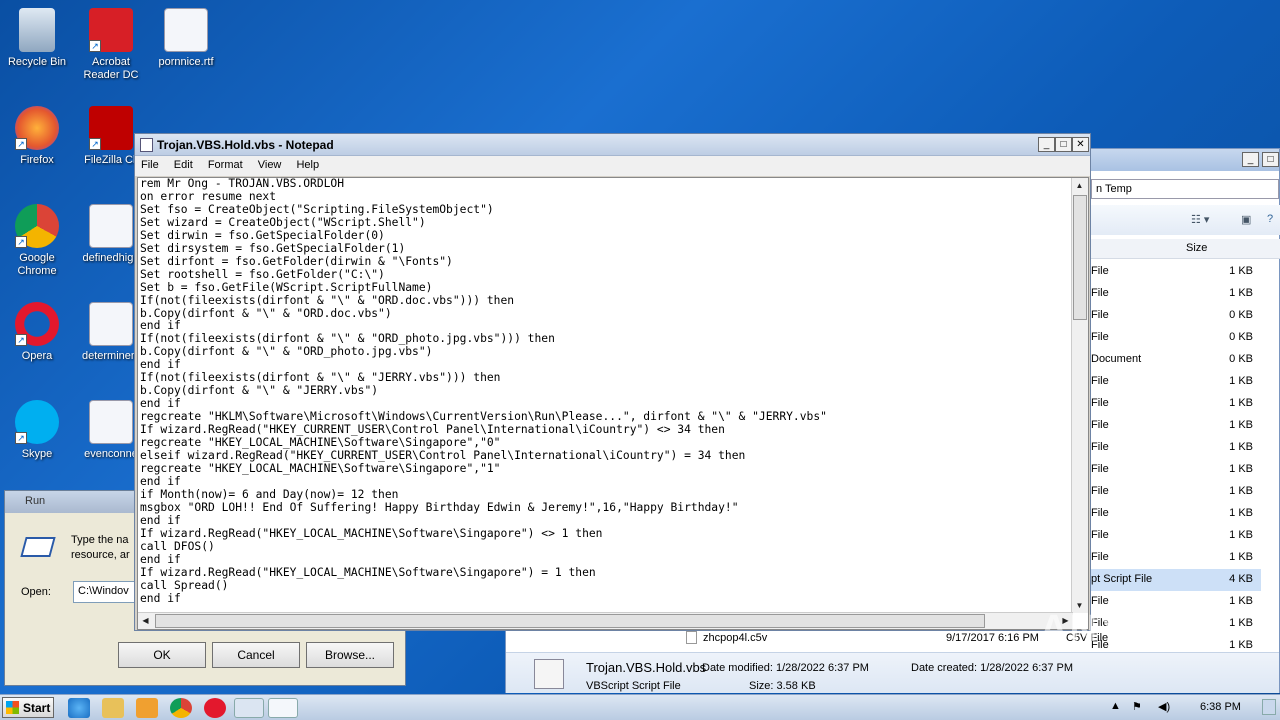 The image size is (1280, 720). Describe the element at coordinates (181, 708) in the screenshot. I see `chrome-icon` at that location.